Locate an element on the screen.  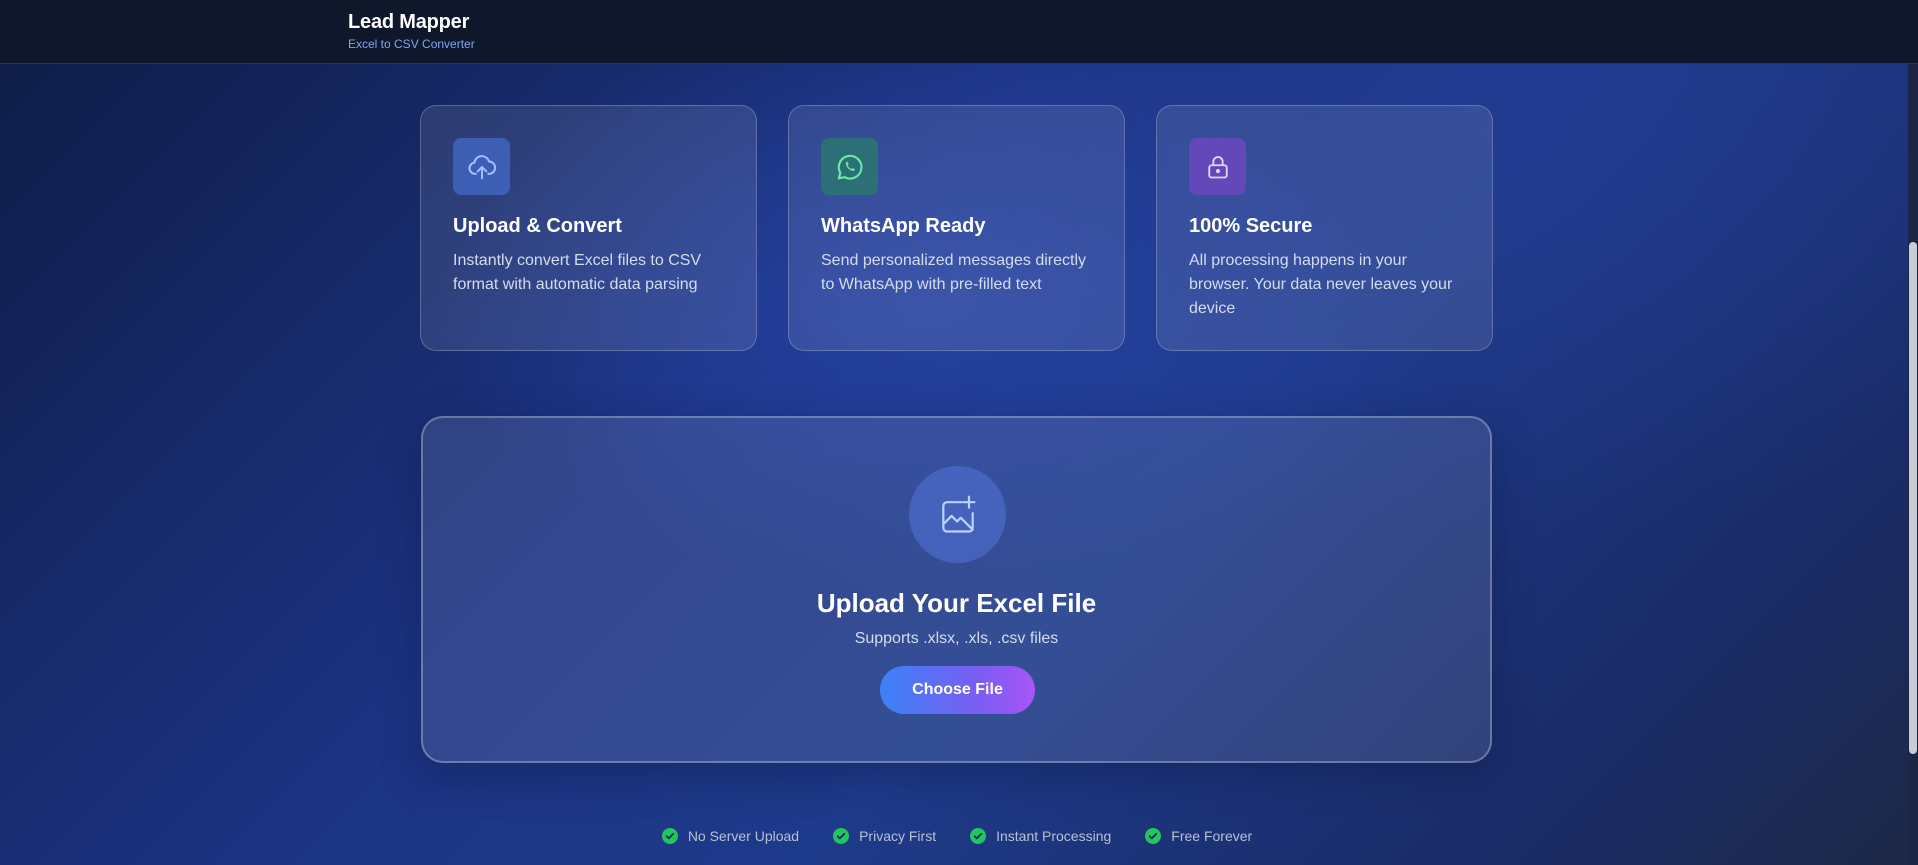
badge-no-server-upload: No Server Upload is located at coordinates (730, 836).